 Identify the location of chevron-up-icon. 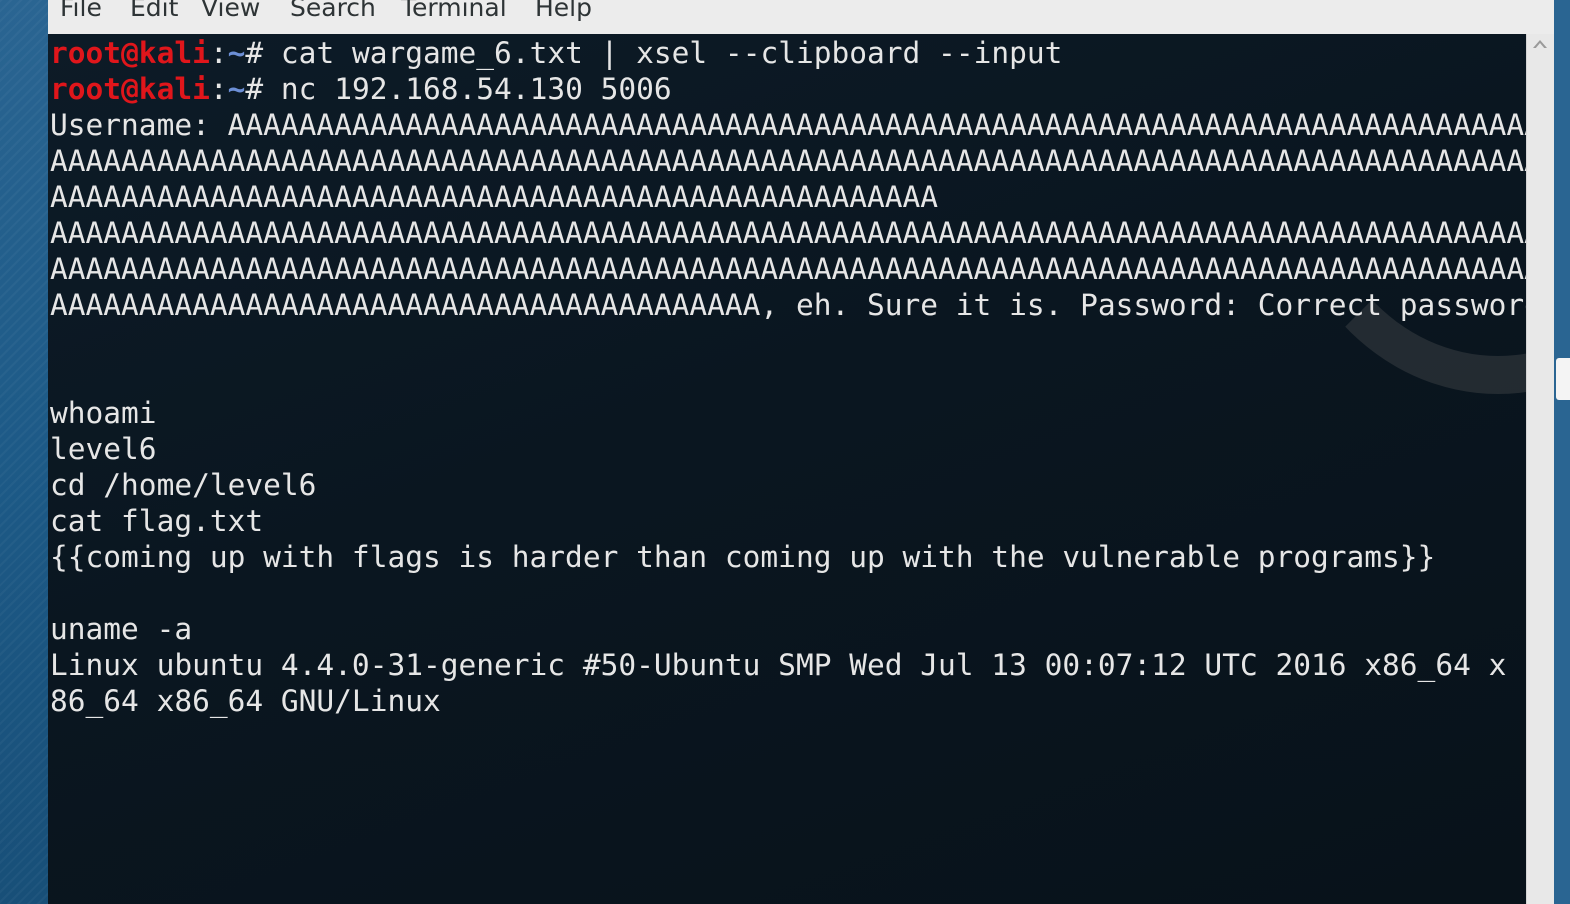
(1540, 44).